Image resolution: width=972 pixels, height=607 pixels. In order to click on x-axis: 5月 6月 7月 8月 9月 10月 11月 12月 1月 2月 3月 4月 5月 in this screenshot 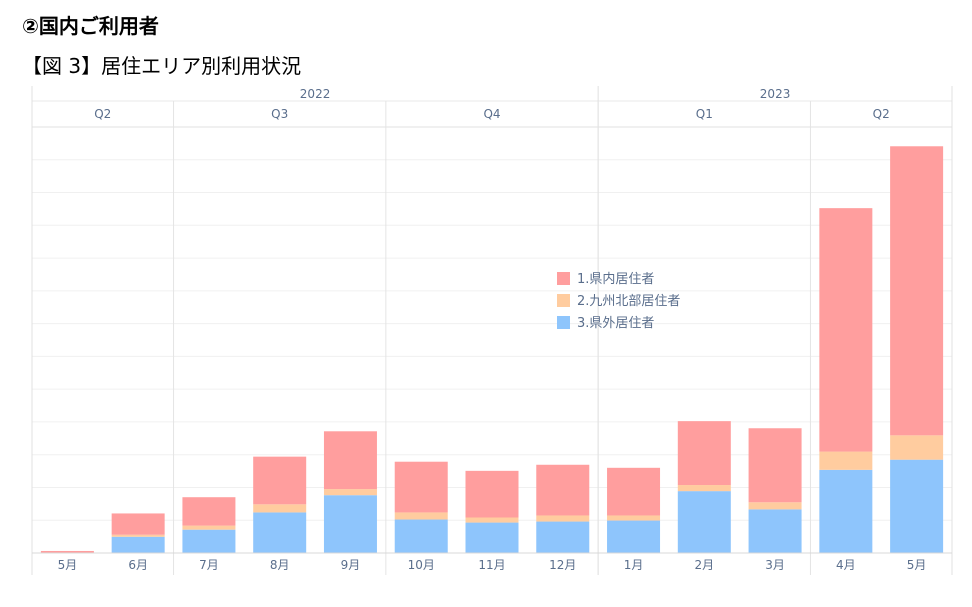, I will do `click(492, 562)`.